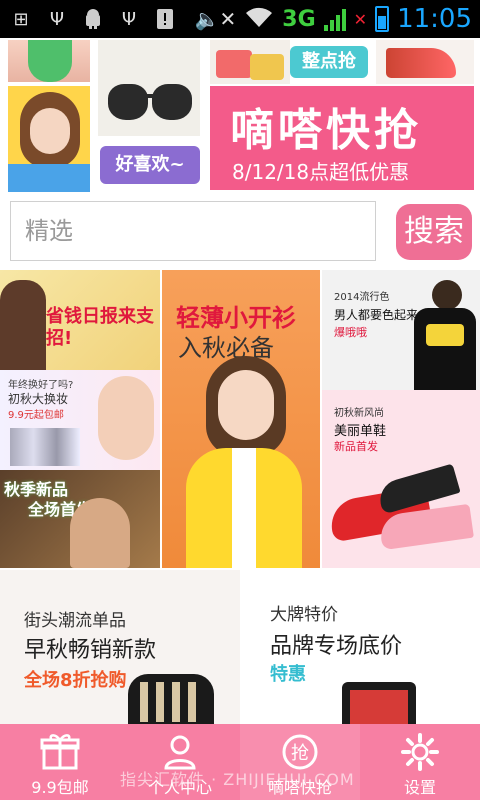 The width and height of the screenshot is (480, 800). What do you see at coordinates (237, 779) in the screenshot?
I see `watermark: 指尖汇软件 · ZHIJIEHUI.COM` at bounding box center [237, 779].